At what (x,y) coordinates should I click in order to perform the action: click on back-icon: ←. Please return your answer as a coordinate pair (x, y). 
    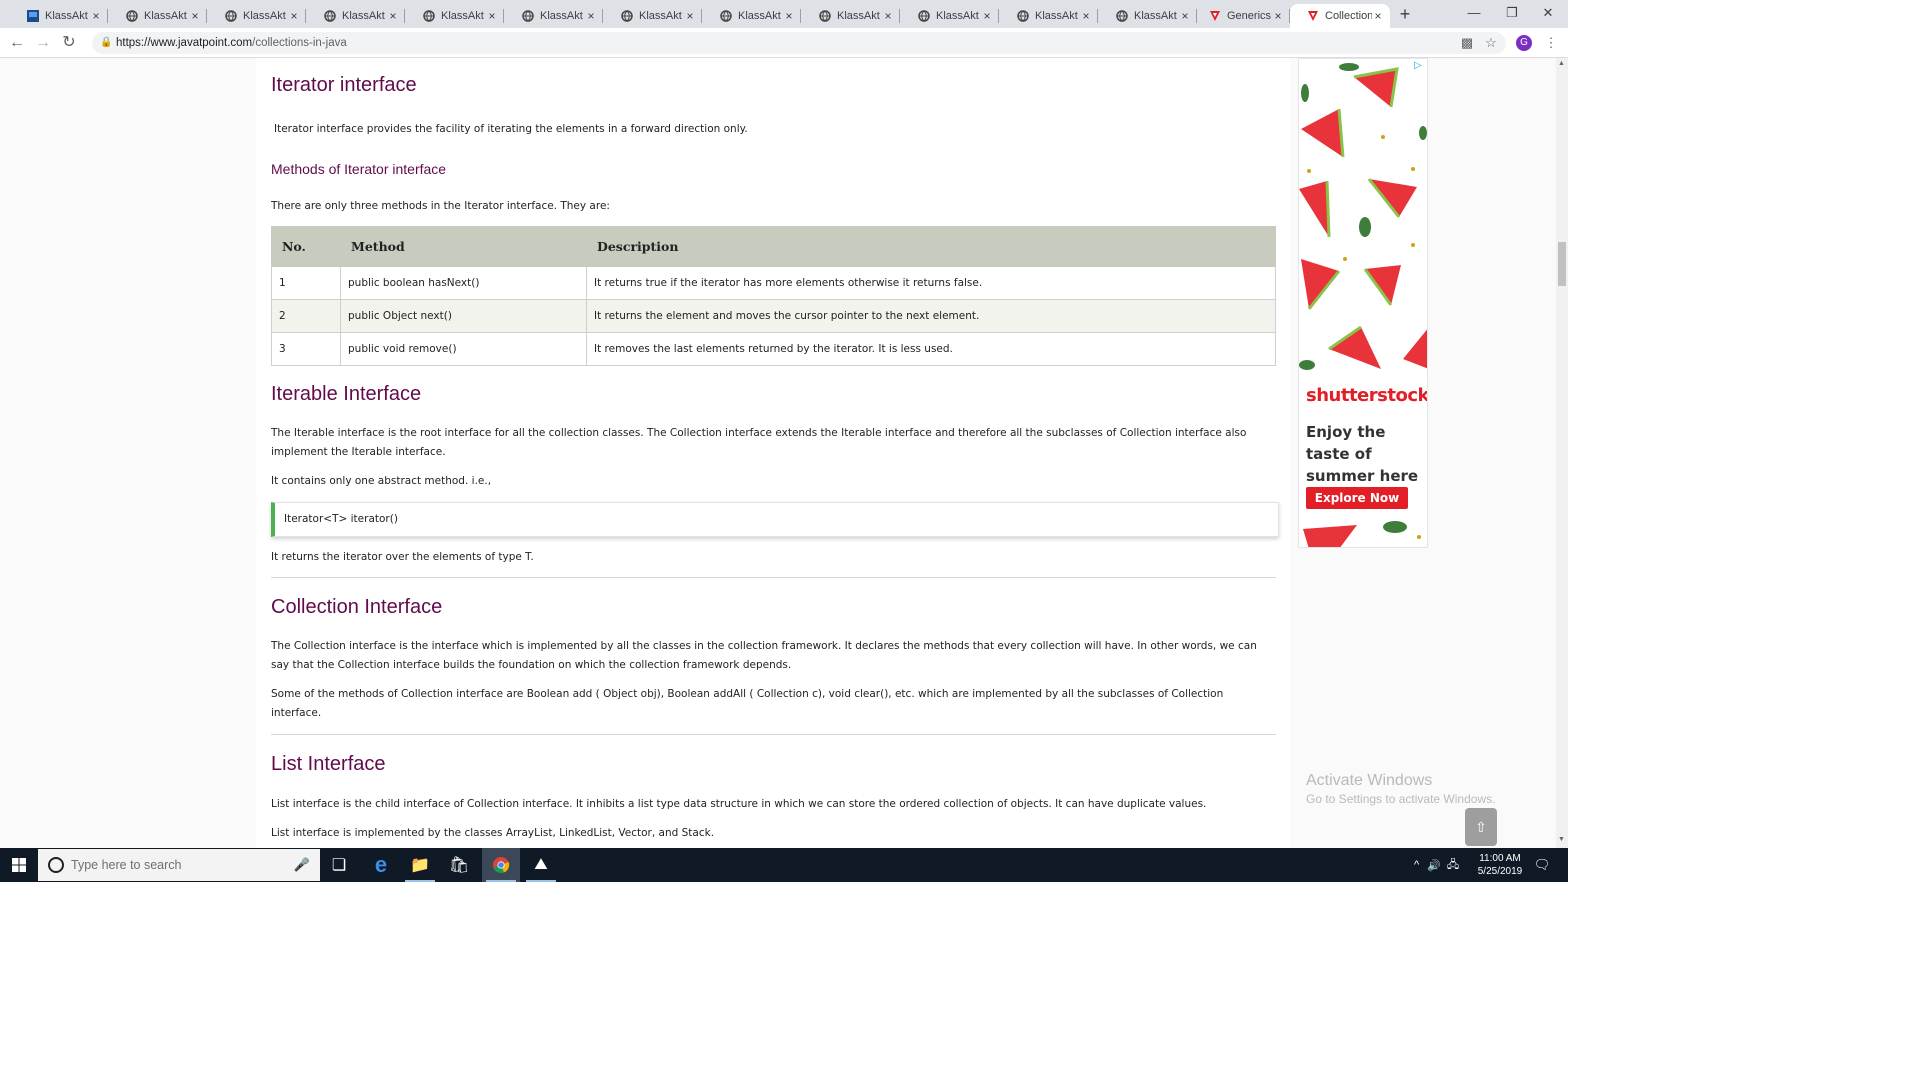
    Looking at the image, I should click on (17, 43).